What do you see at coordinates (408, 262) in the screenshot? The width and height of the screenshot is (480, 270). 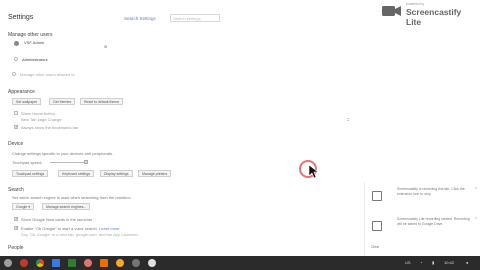 I see `ime-indicator: US` at bounding box center [408, 262].